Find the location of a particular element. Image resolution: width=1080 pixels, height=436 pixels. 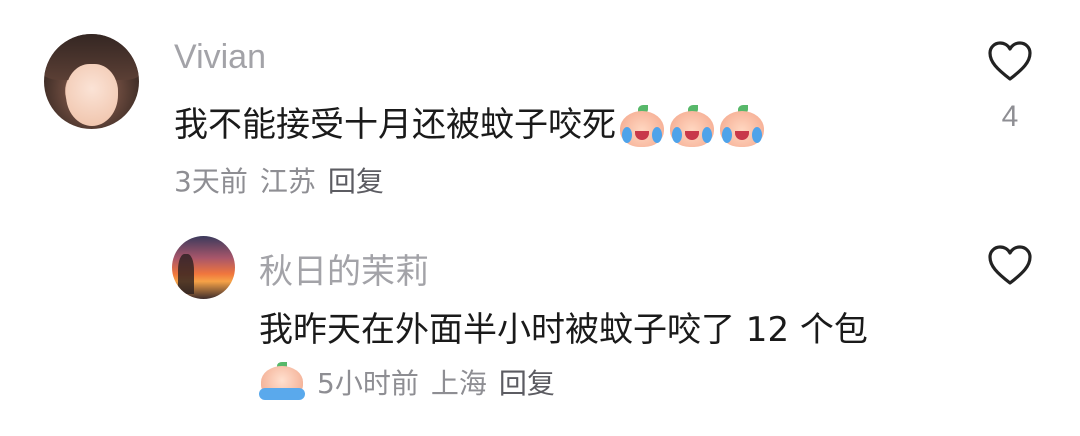

like-count: 4 is located at coordinates (1010, 116).